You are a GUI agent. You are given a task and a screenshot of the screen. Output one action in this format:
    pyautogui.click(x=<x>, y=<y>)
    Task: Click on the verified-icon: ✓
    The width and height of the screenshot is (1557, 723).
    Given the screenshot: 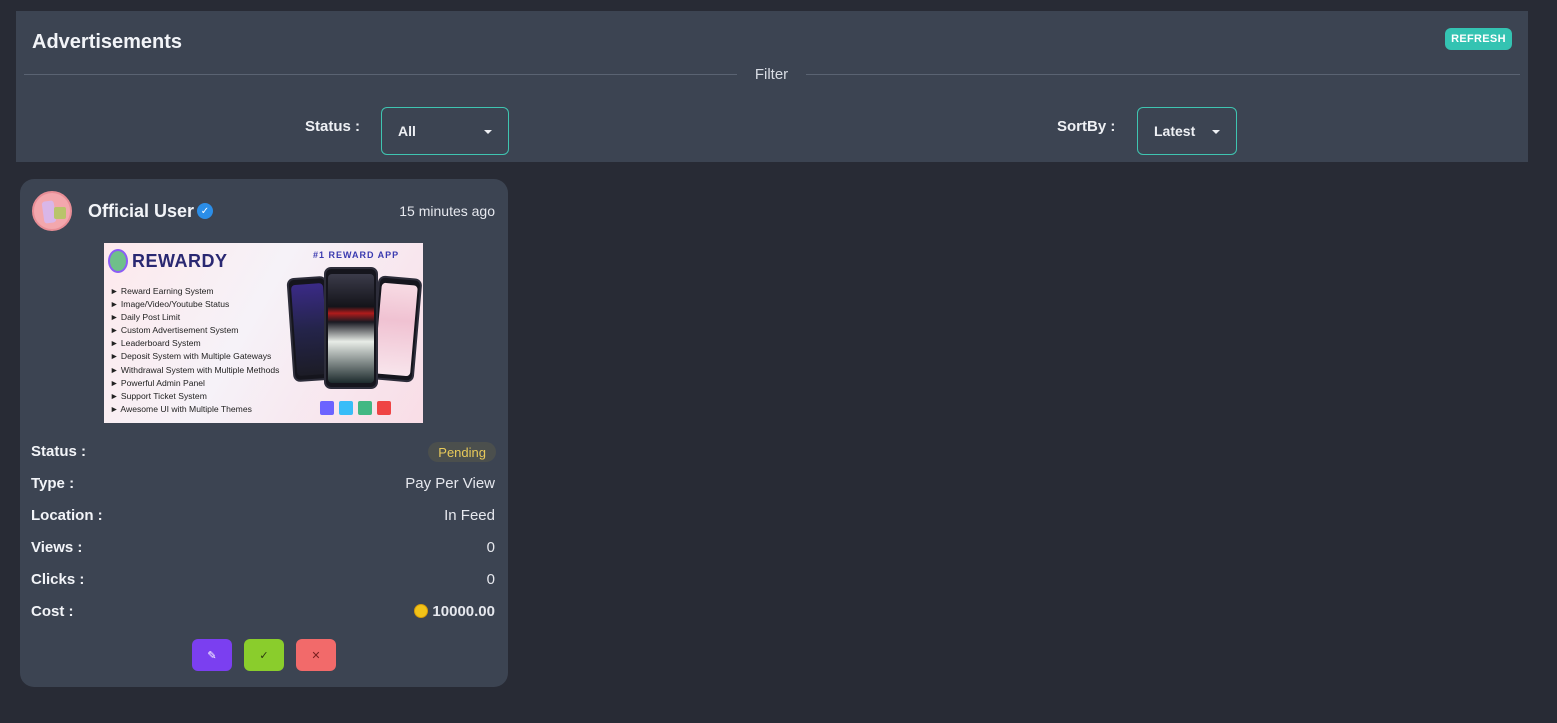 What is the action you would take?
    pyautogui.click(x=205, y=211)
    